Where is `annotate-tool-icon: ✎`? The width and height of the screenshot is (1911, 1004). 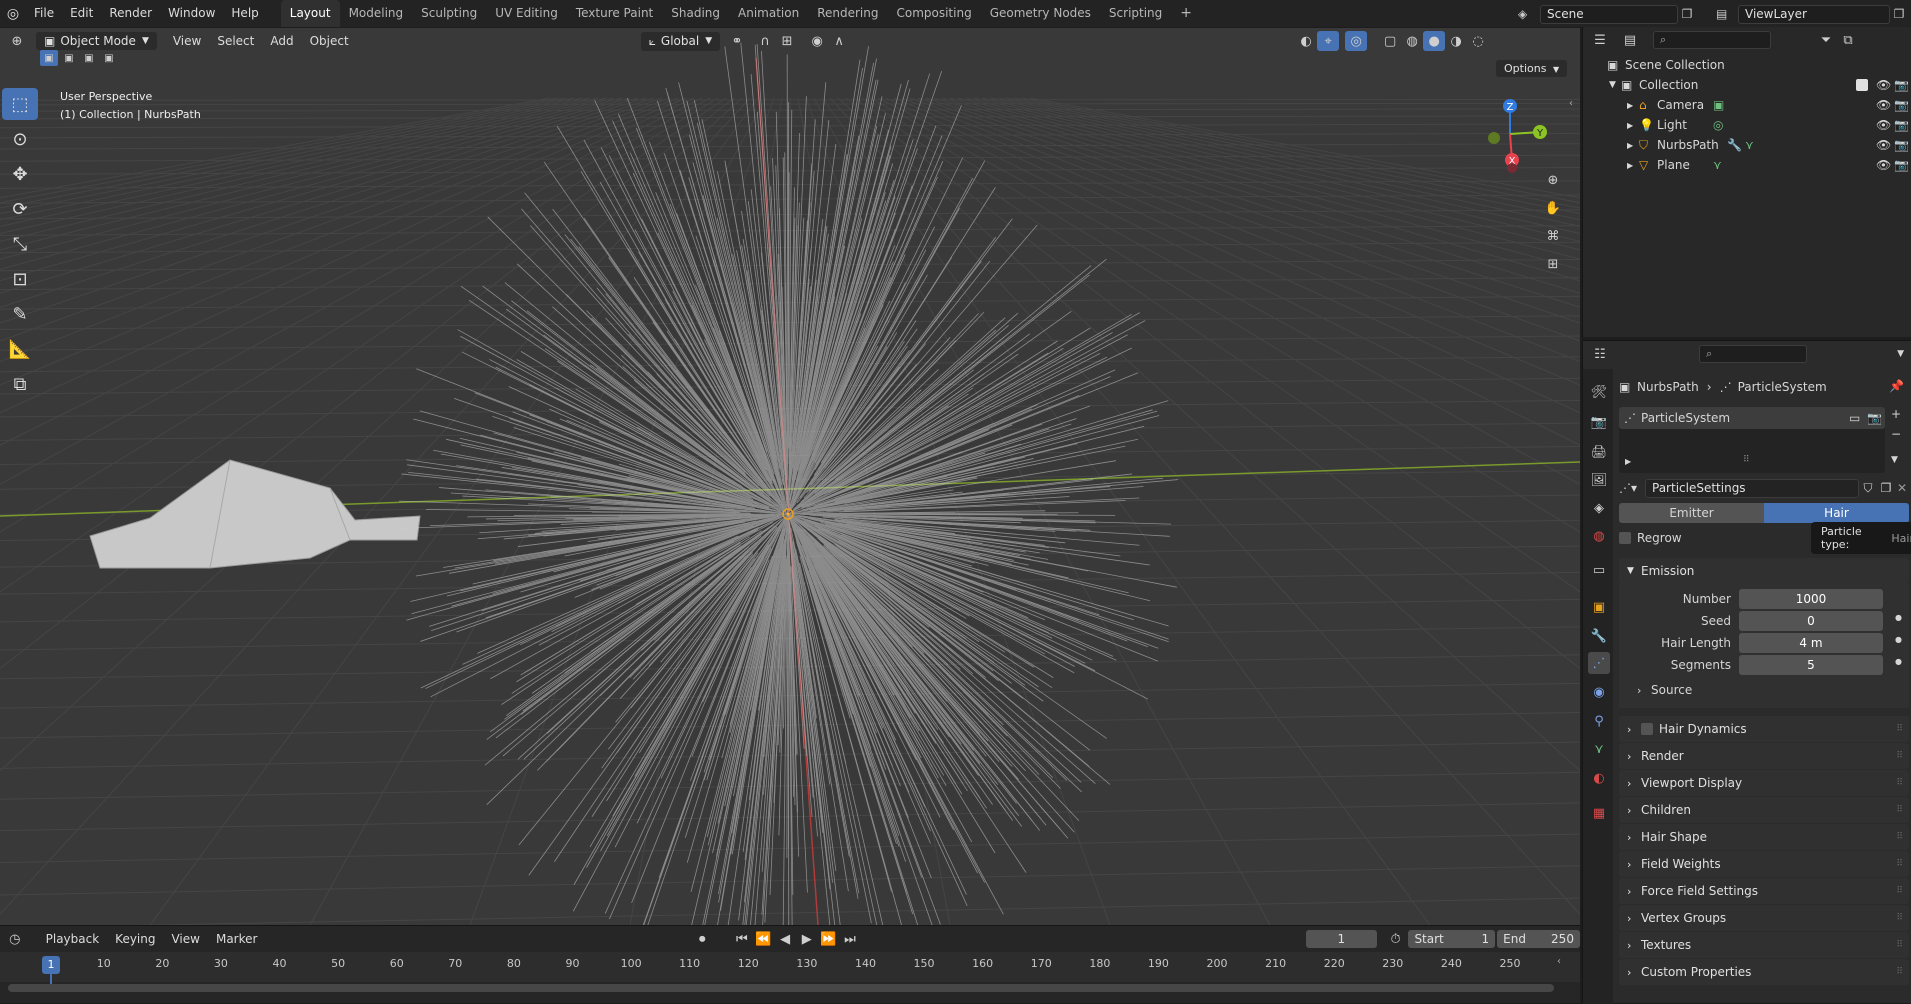
annotate-tool-icon: ✎ is located at coordinates (20, 314).